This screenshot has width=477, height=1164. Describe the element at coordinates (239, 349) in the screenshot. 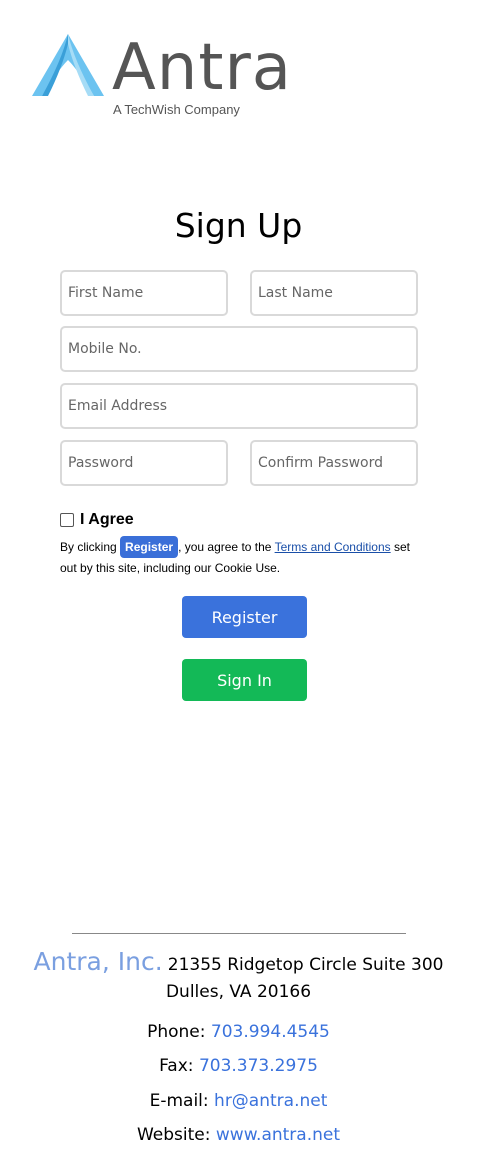

I see `mobile-field` at that location.